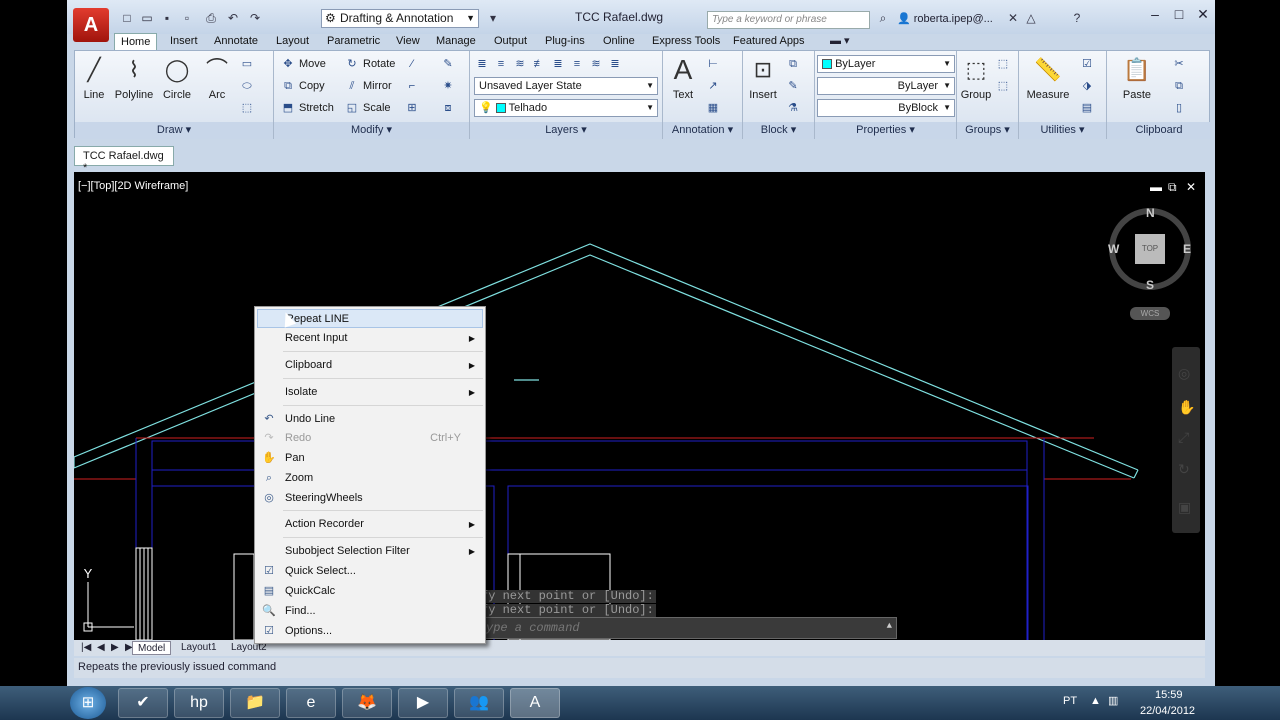 Image resolution: width=1280 pixels, height=720 pixels. Describe the element at coordinates (976, 78) in the screenshot. I see `group-button: ⬚ Group` at that location.